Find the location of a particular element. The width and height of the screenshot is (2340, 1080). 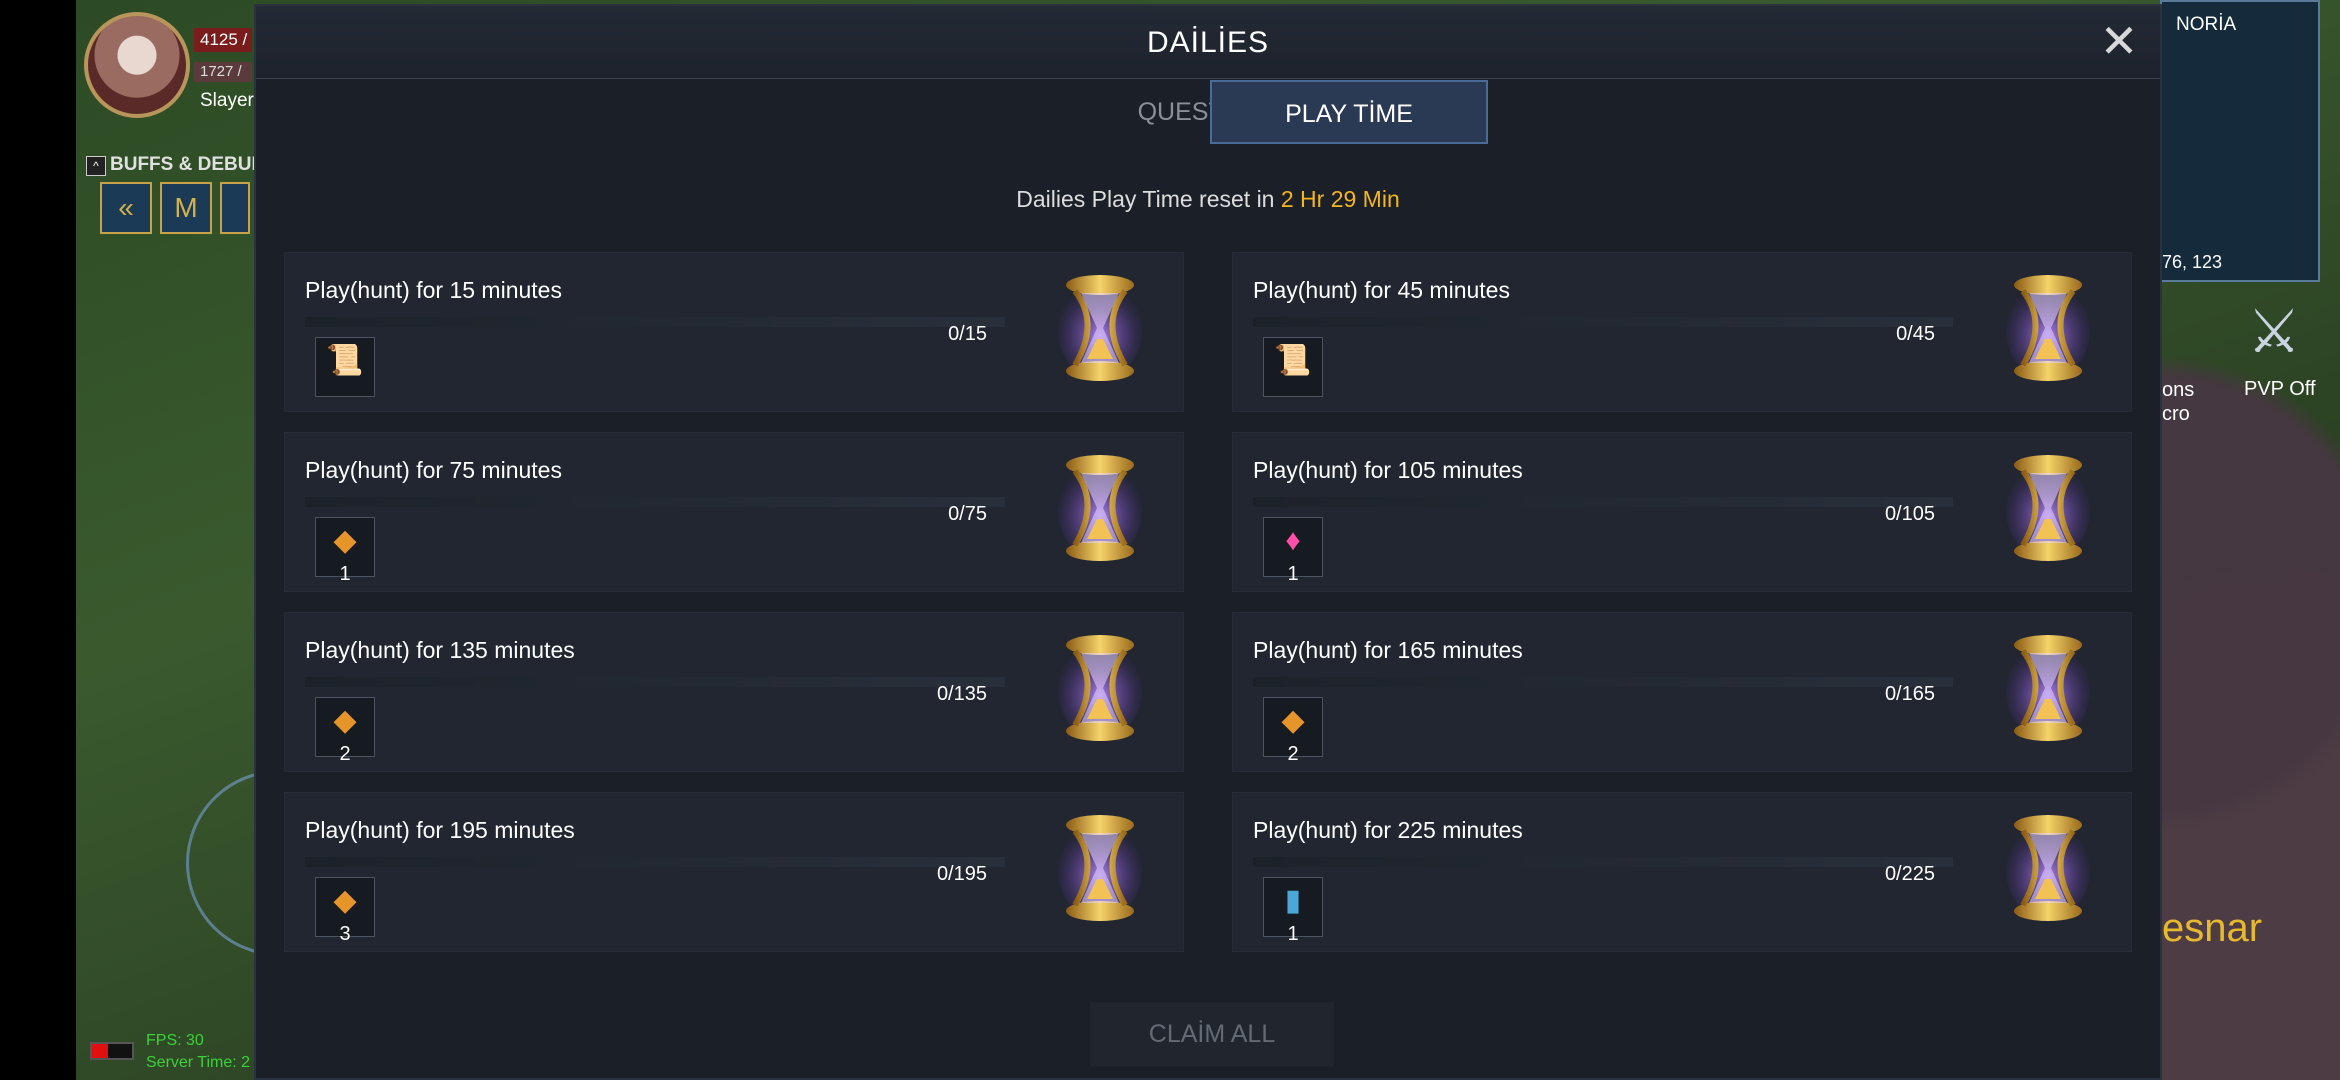

quest-card: Play(hunt) for 135 minutes 0/135 ◆ 2 is located at coordinates (734, 692).